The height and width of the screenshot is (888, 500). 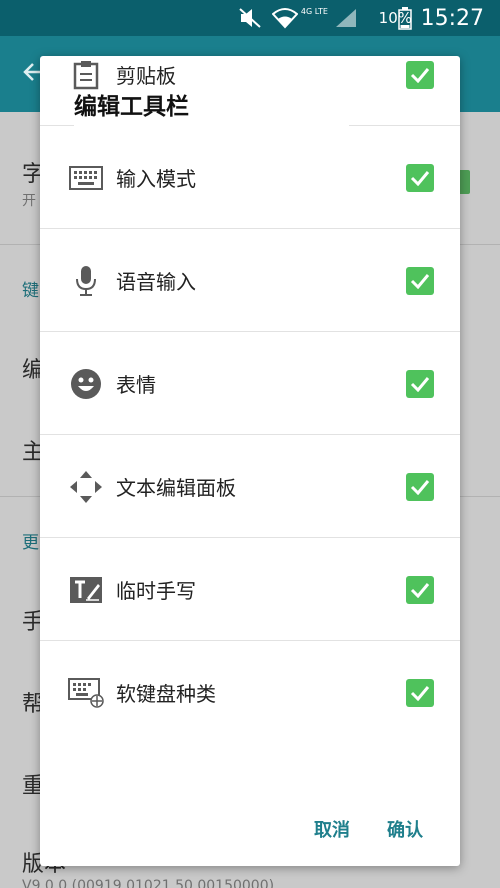 What do you see at coordinates (346, 18) in the screenshot?
I see `signal-icon` at bounding box center [346, 18].